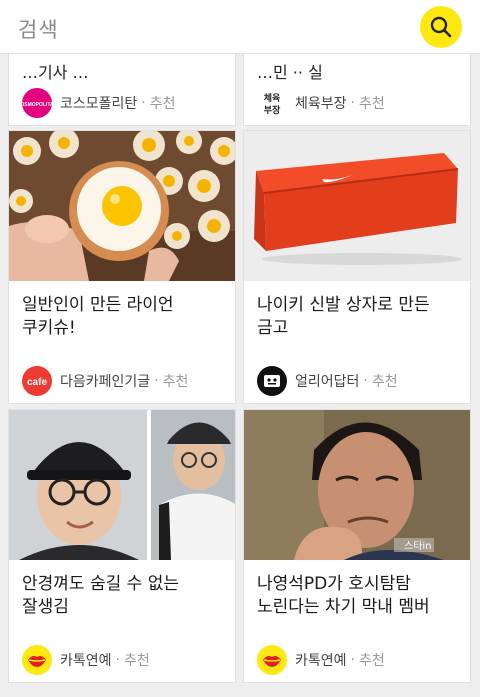 The width and height of the screenshot is (480, 697). What do you see at coordinates (38, 29) in the screenshot?
I see `search-input: 검색` at bounding box center [38, 29].